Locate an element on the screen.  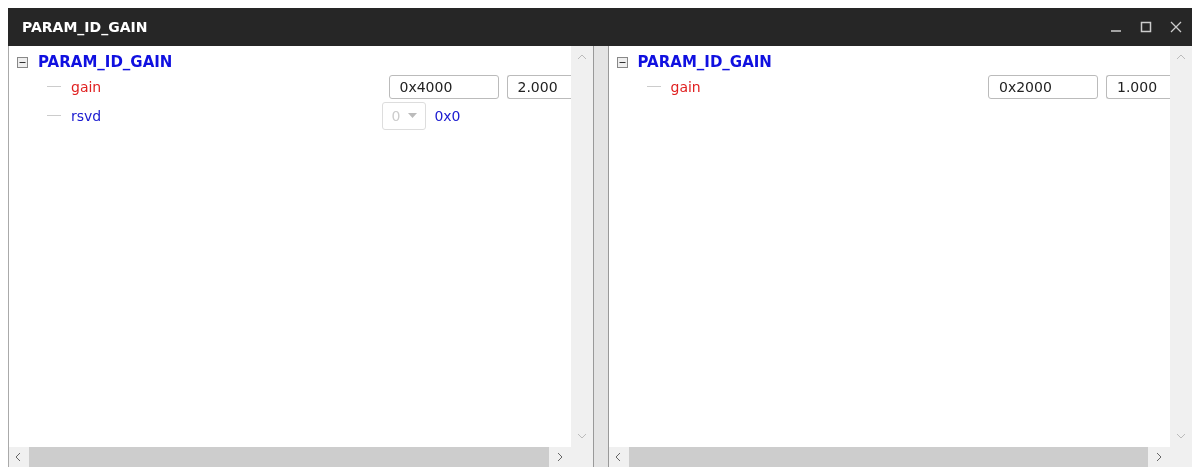
value-input: 1.000 is located at coordinates (1138, 86).